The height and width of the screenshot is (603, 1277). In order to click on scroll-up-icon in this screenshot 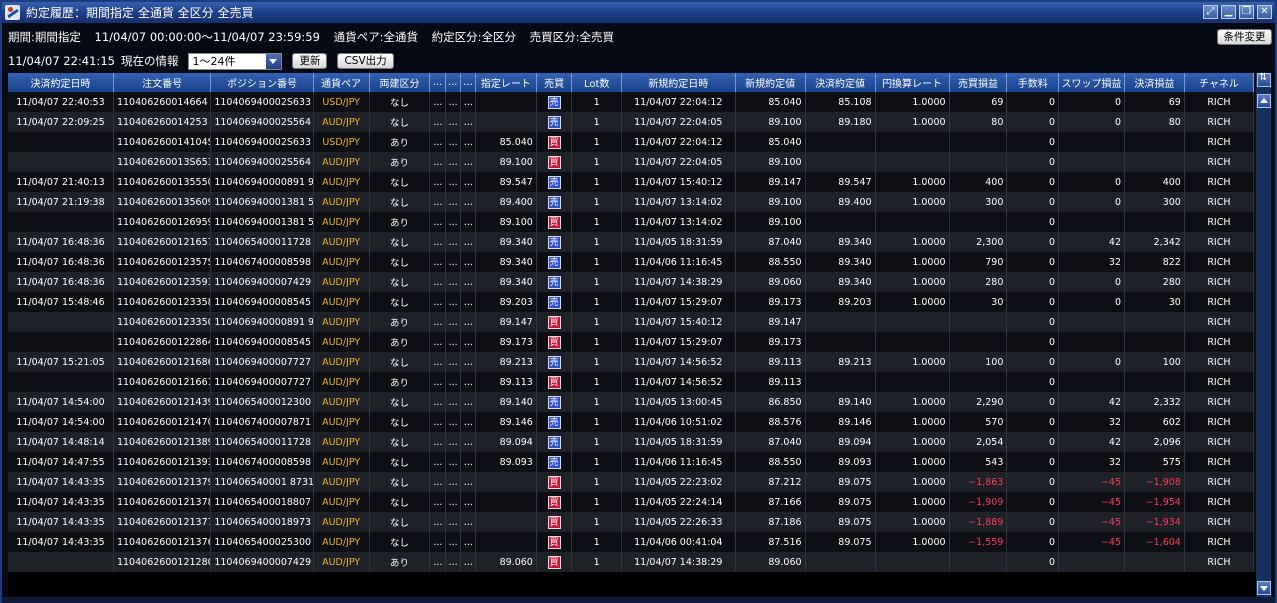, I will do `click(1264, 101)`.